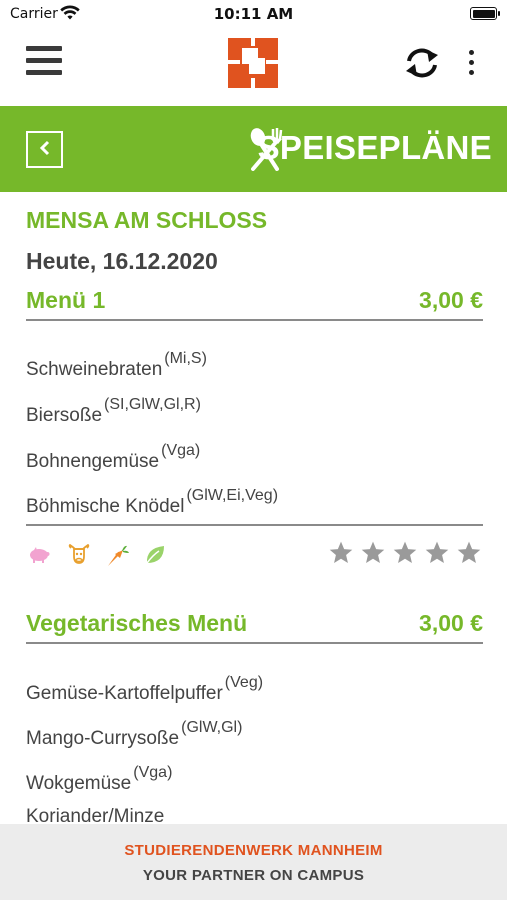 The image size is (507, 900). I want to click on page-title: SPEISEPLÄNE, so click(374, 147).